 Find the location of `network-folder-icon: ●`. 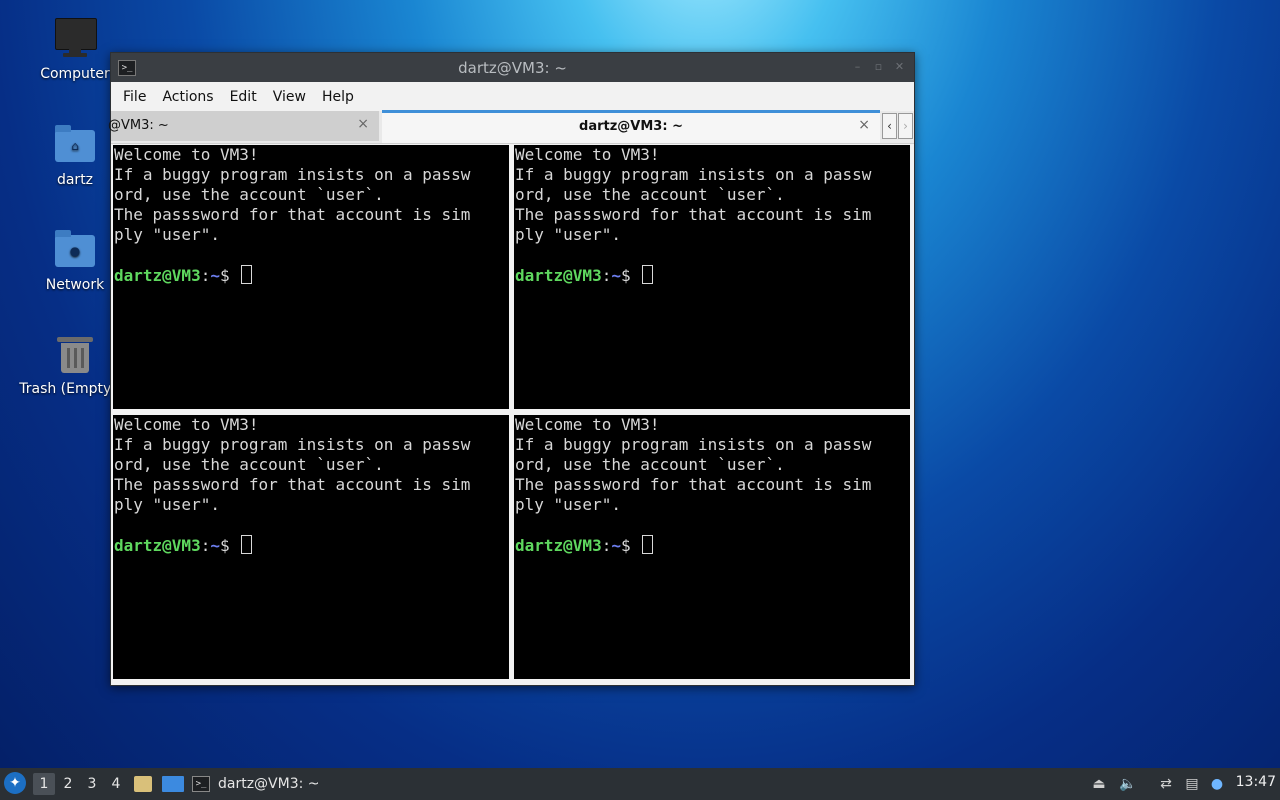

network-folder-icon: ● is located at coordinates (75, 251).